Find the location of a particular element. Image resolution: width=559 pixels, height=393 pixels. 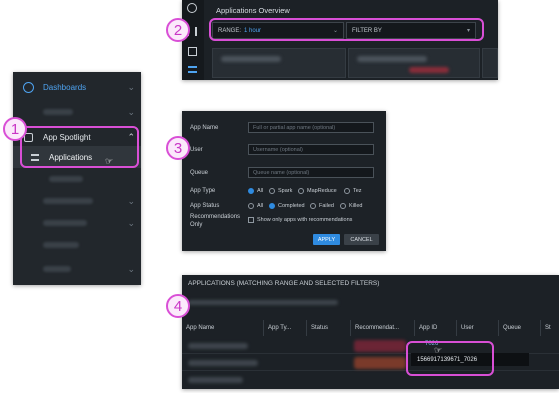

app-status-option-killed: Killed is located at coordinates (351, 206).